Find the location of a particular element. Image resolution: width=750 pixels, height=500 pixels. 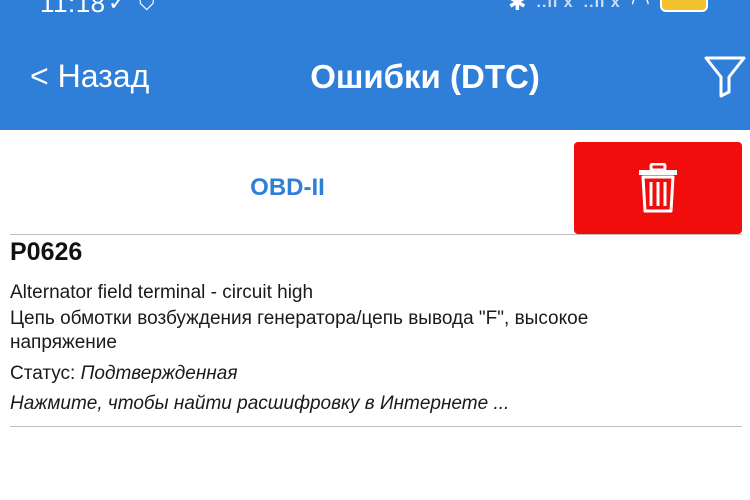

dtc-status: Статус: Подтвержденная is located at coordinates (123, 374).